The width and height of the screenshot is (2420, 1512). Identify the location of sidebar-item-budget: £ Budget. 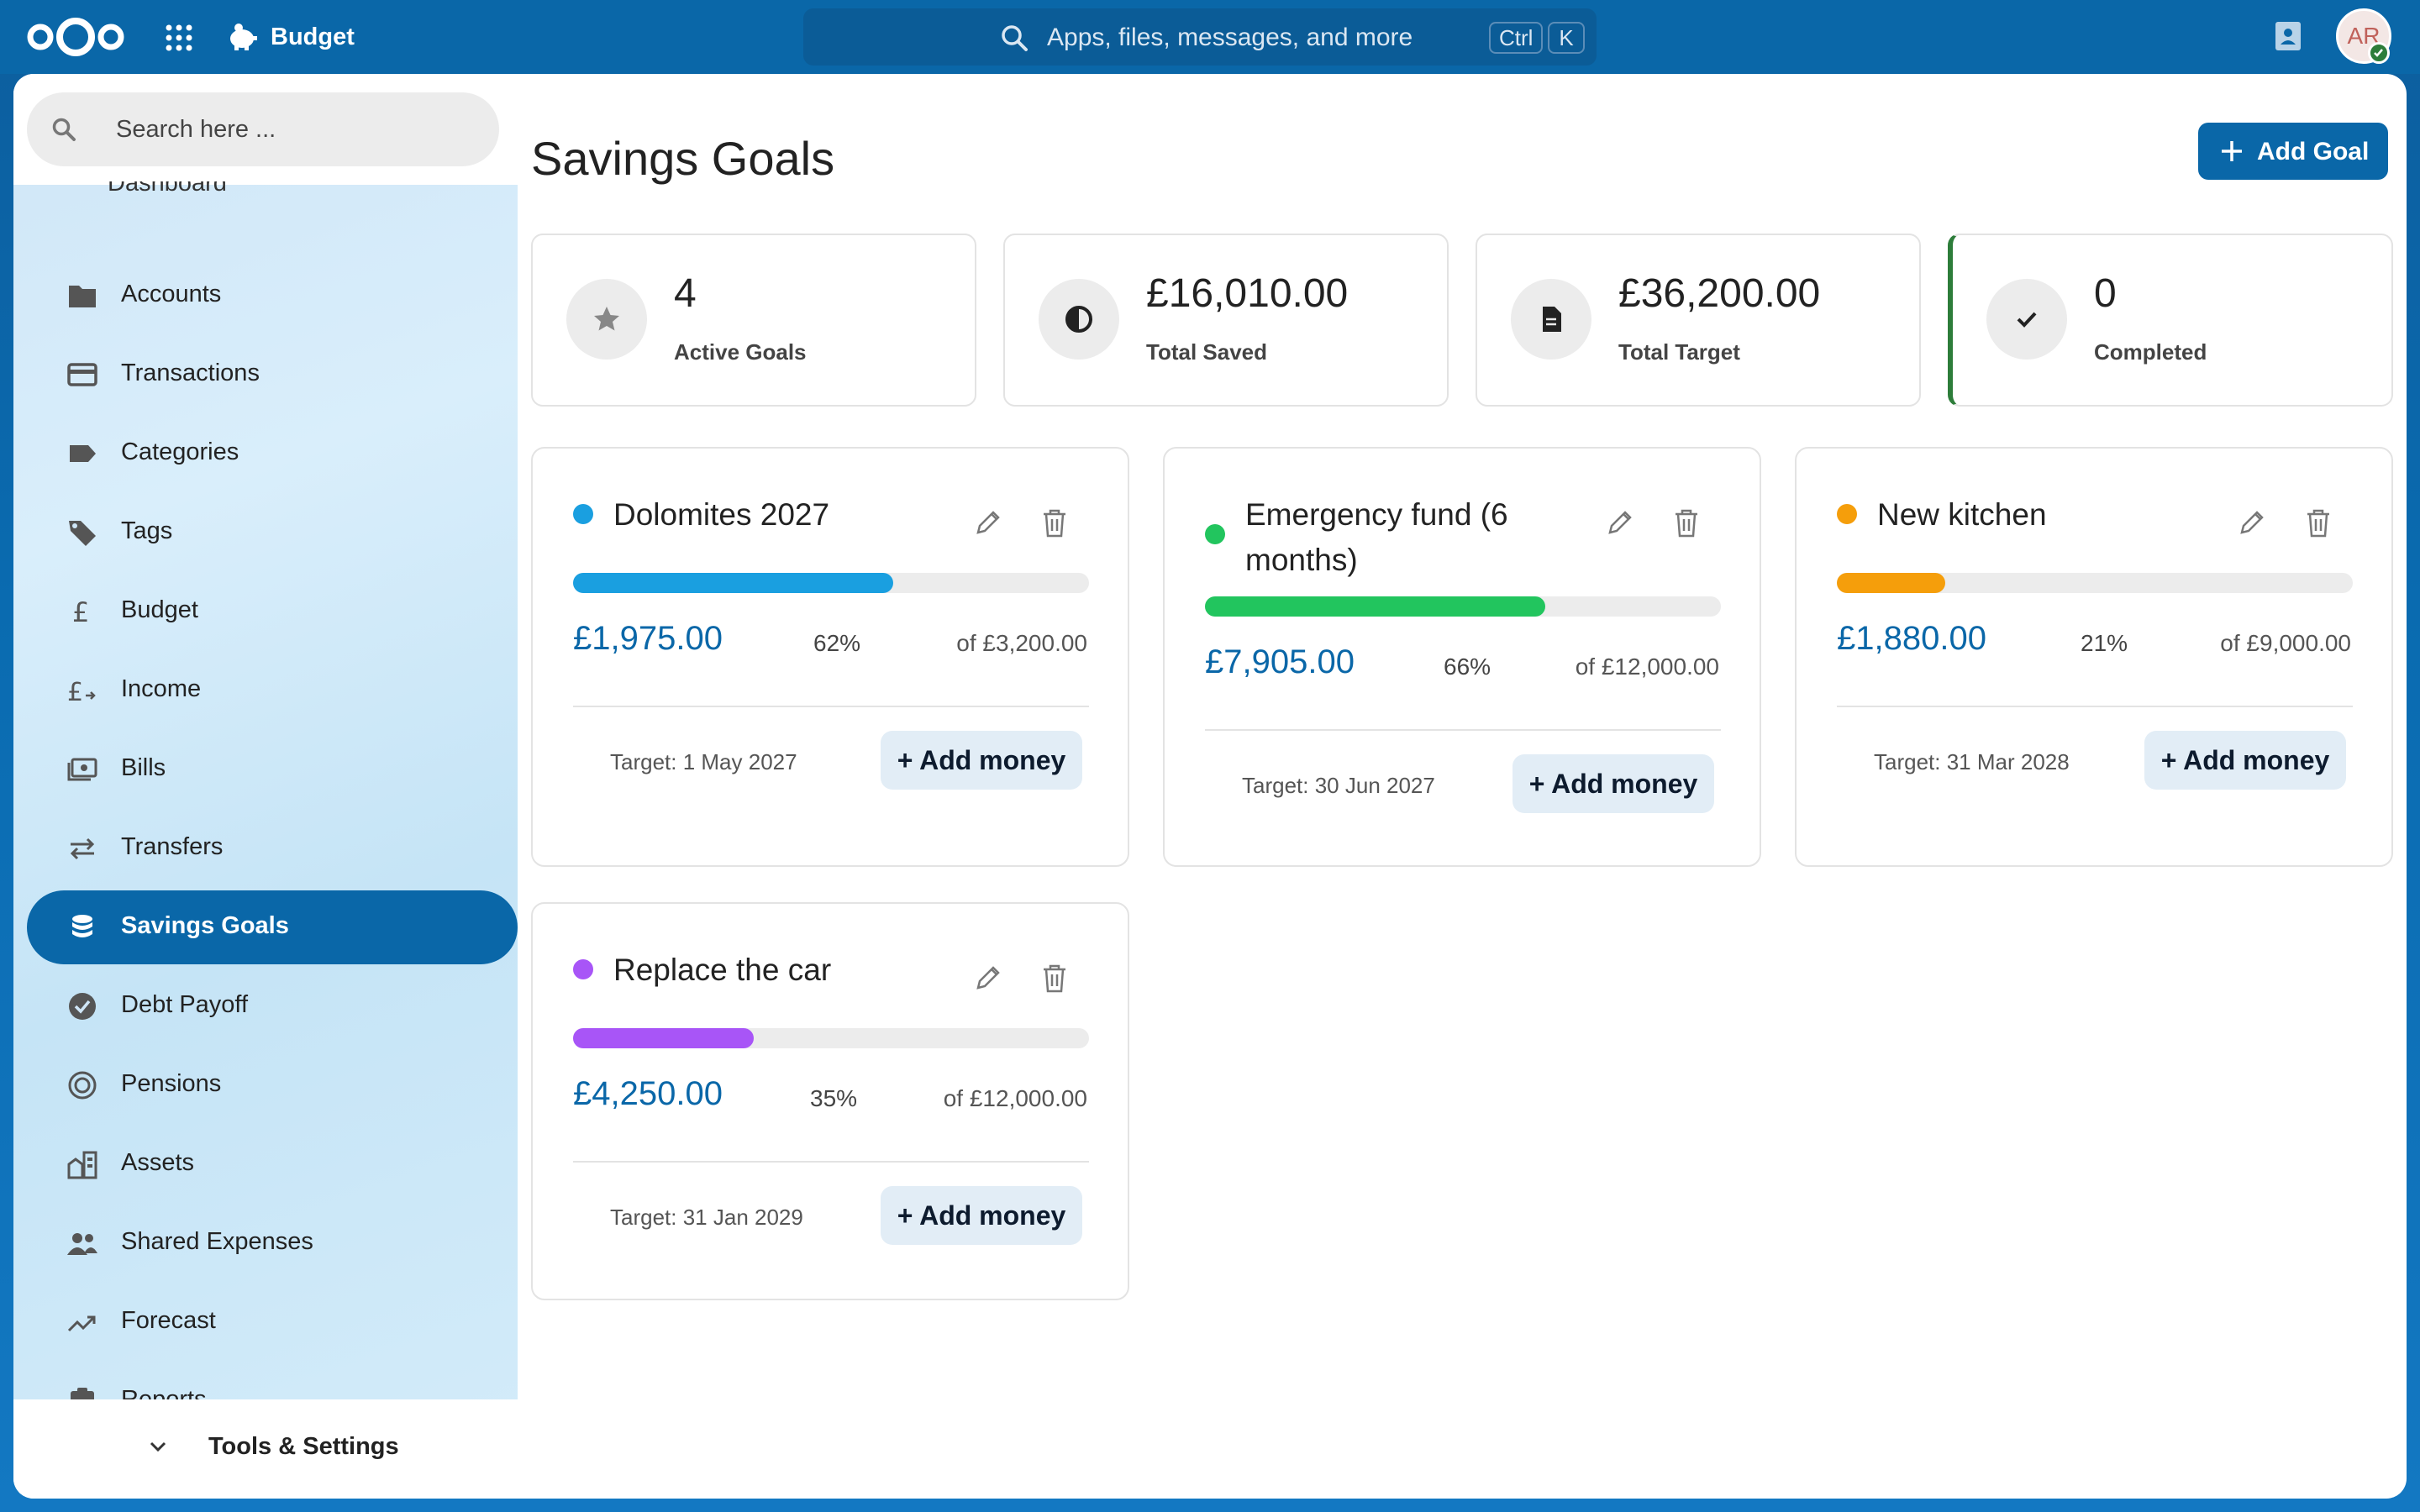
(272, 611).